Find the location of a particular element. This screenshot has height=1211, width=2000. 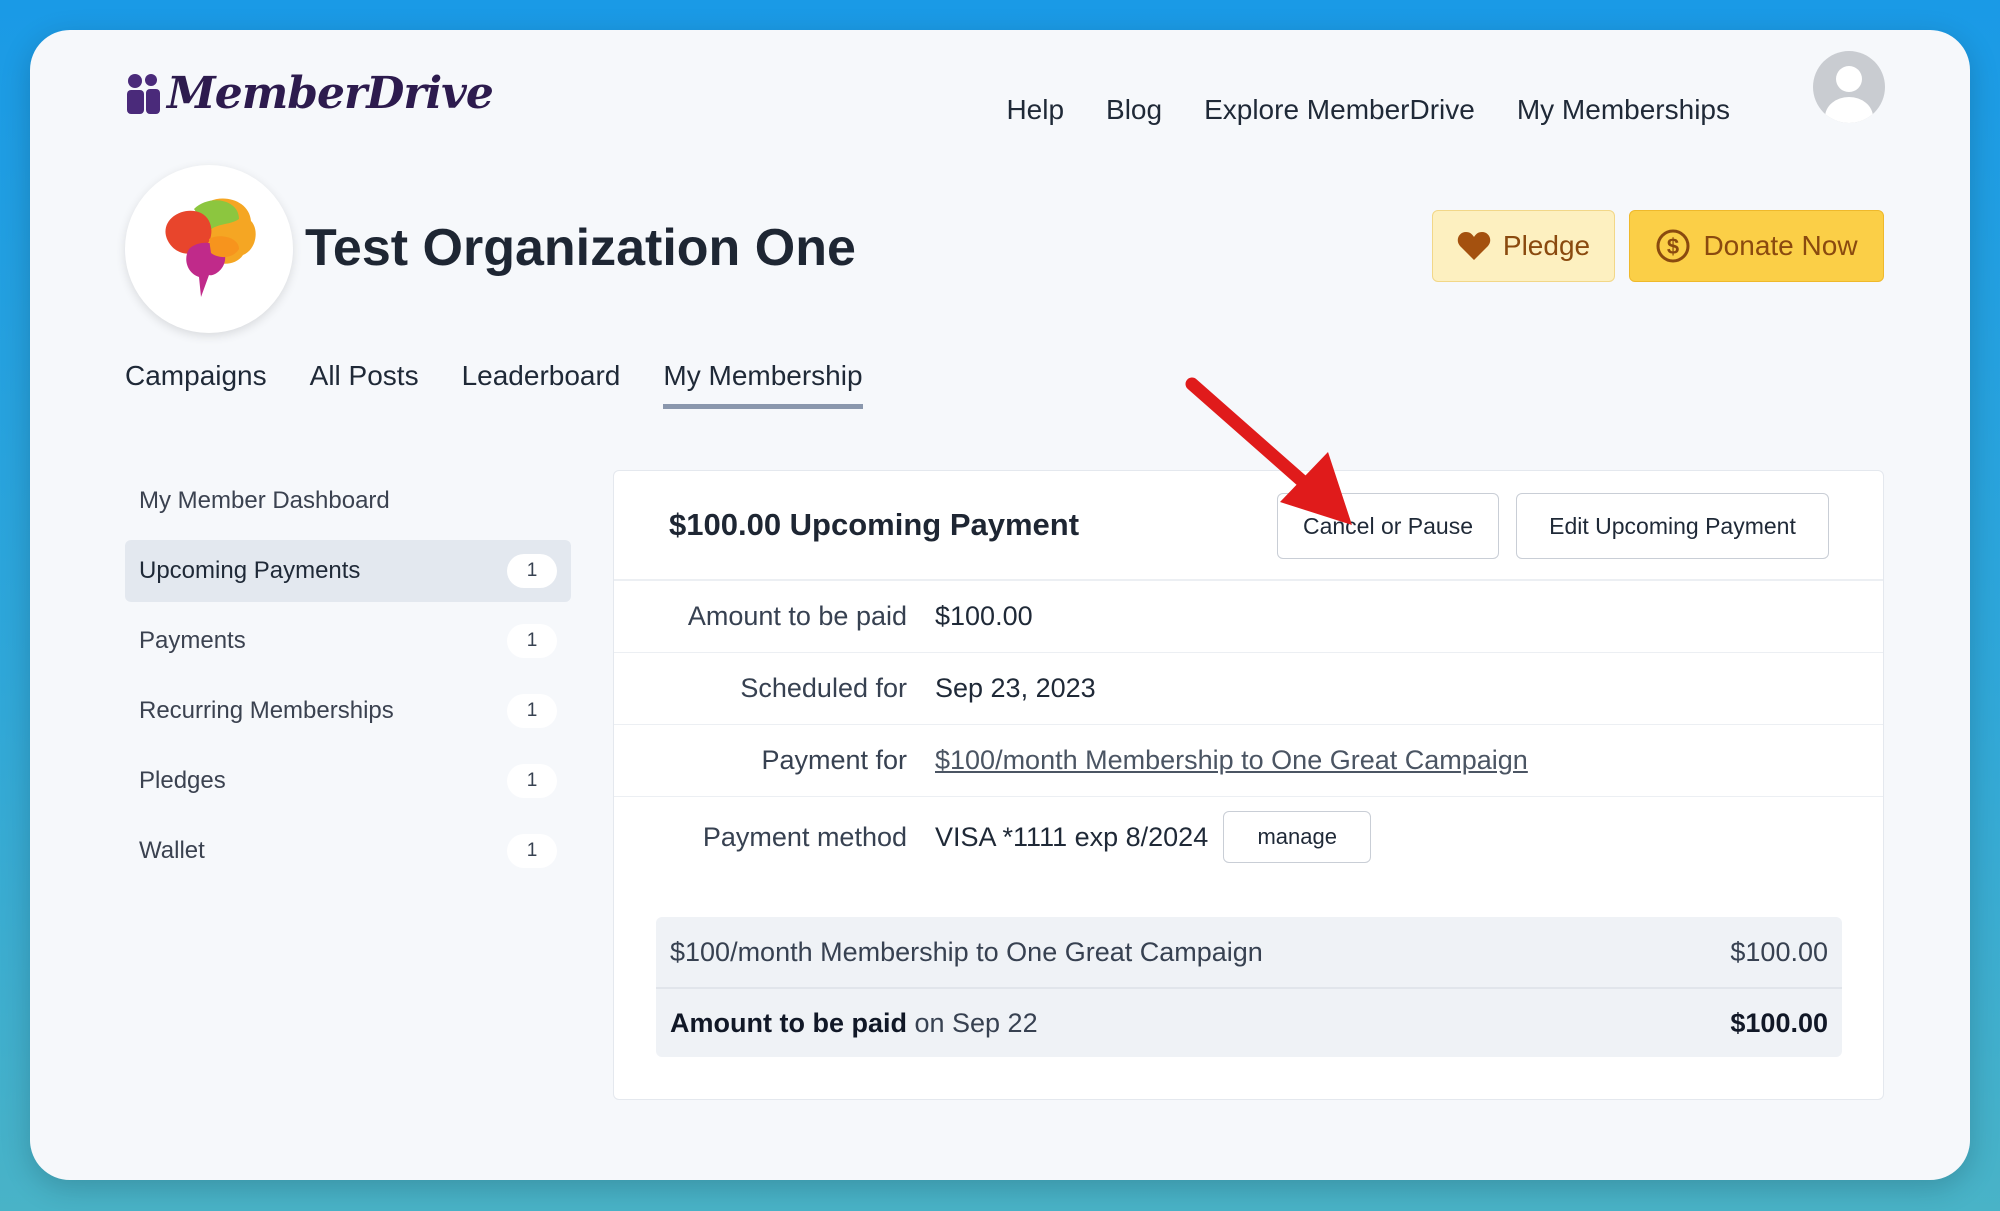

tab-campaigns: Campaigns is located at coordinates (196, 384).